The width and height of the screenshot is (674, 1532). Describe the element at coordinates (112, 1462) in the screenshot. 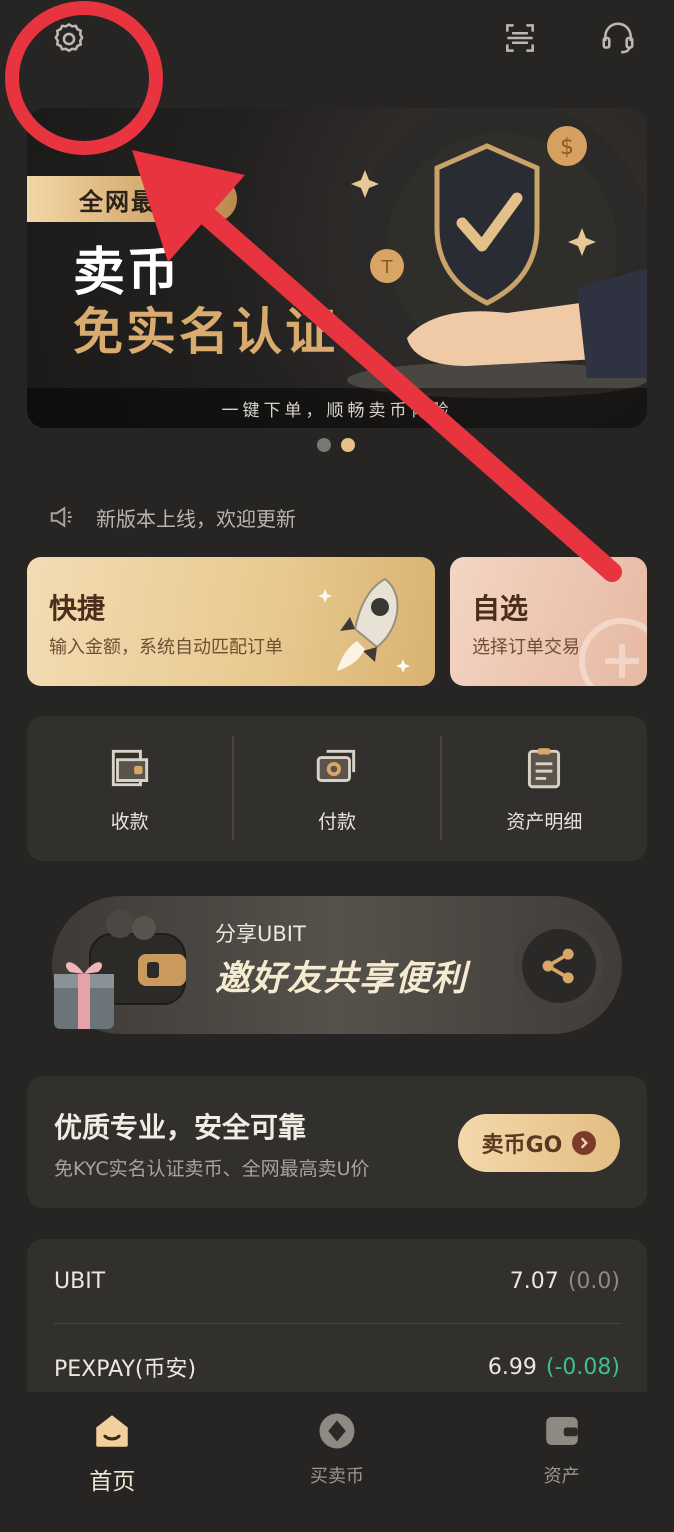

I see `nav-home: 首页` at that location.